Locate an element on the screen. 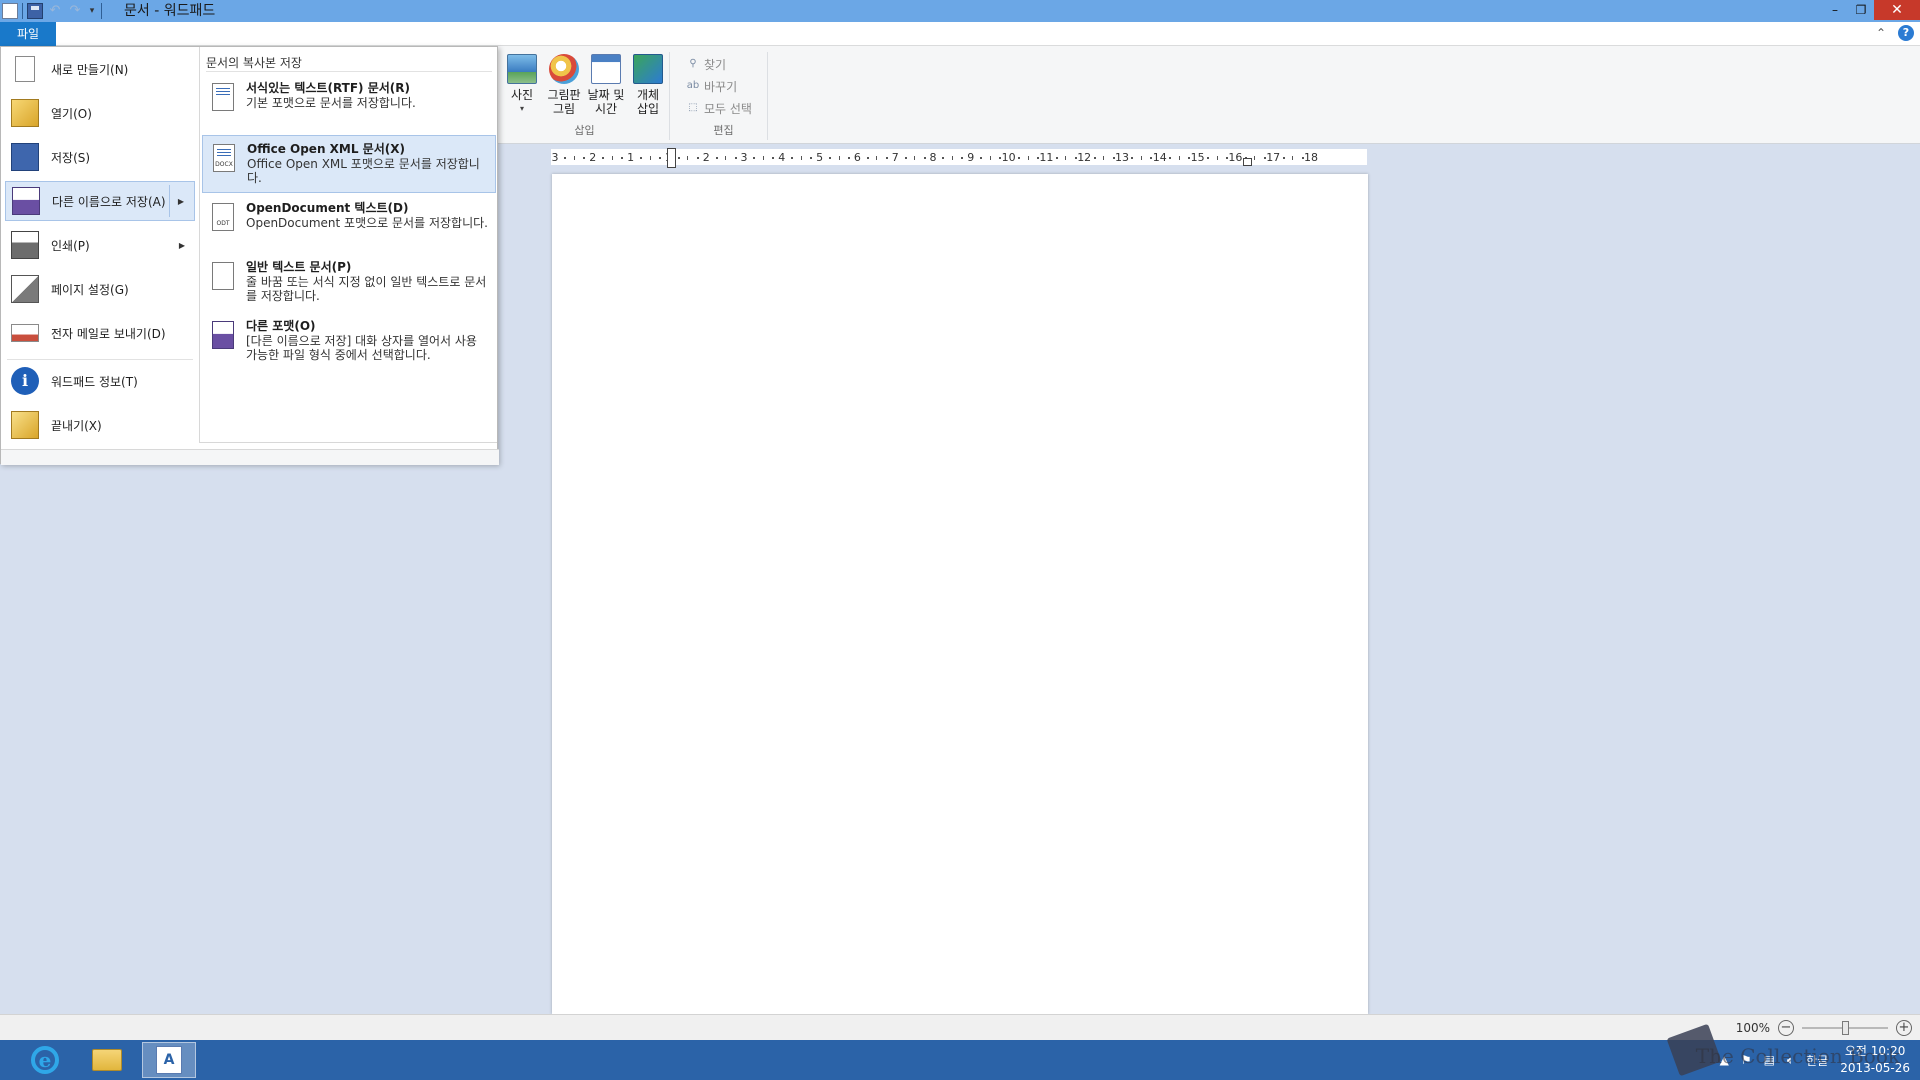  right-indent-marker is located at coordinates (1247, 162).